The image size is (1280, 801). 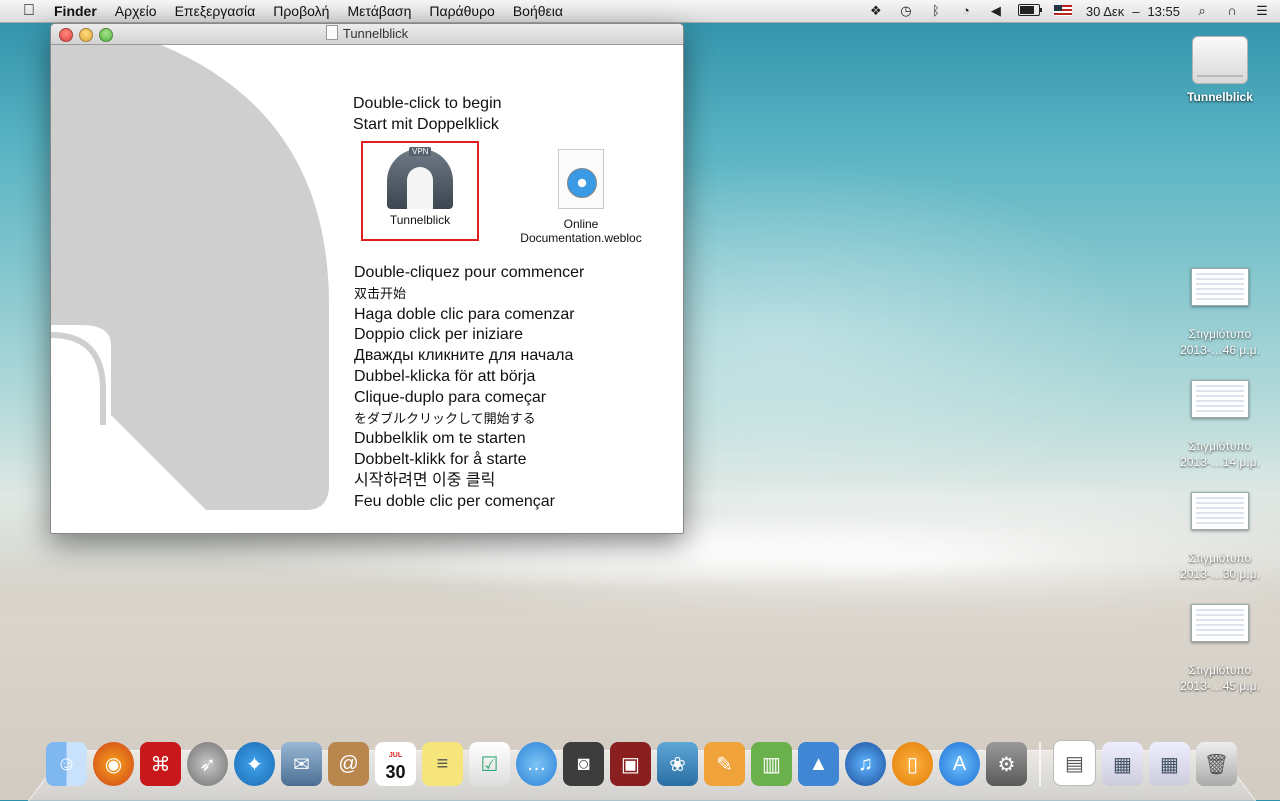 What do you see at coordinates (771, 764) in the screenshot?
I see `numbers-icon: ▥` at bounding box center [771, 764].